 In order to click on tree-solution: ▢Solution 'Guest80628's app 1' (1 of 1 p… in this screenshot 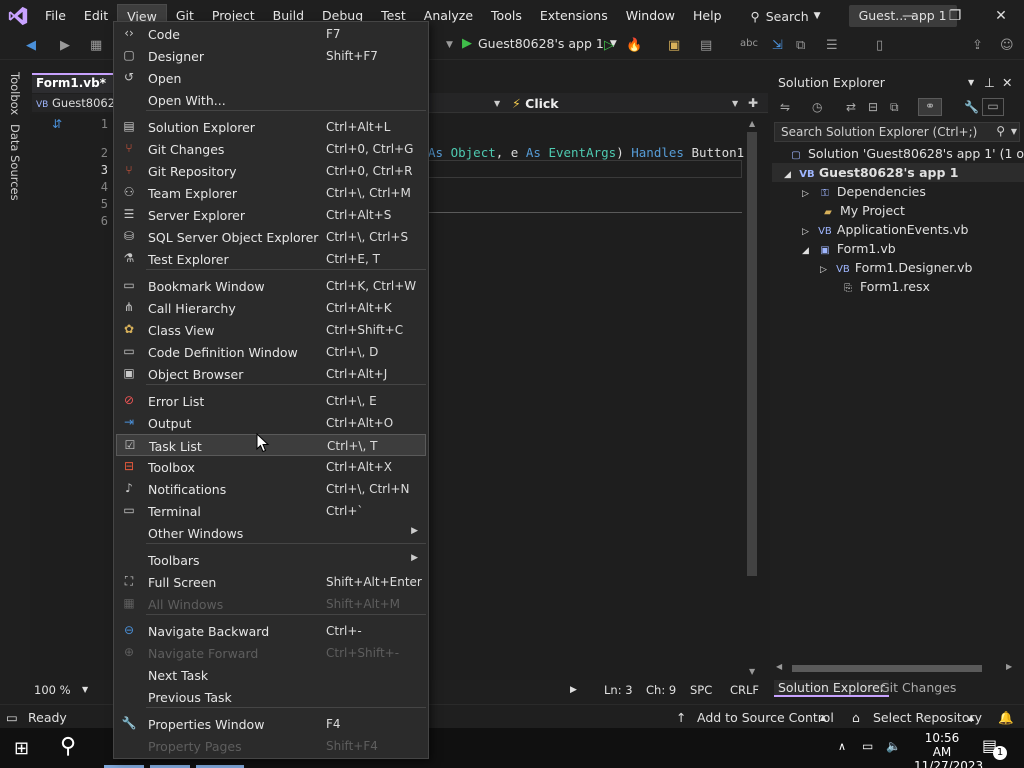, I will do `click(906, 153)`.